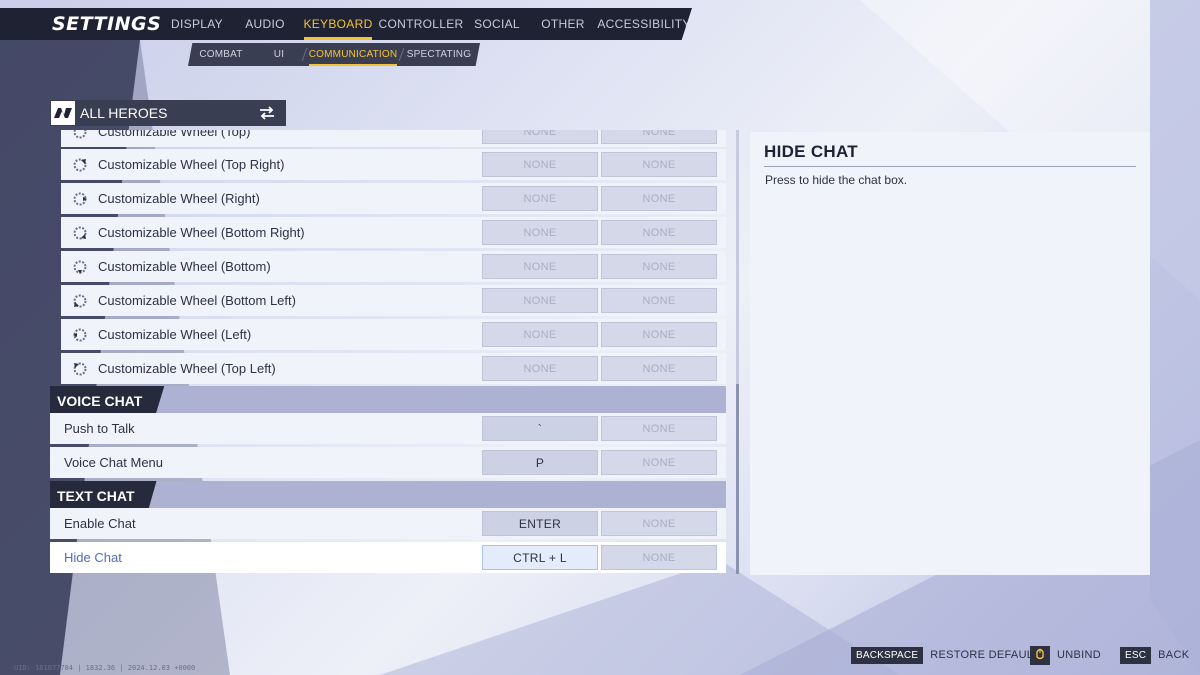 The width and height of the screenshot is (1200, 675). I want to click on primary-key-slot: CTRL + L, so click(540, 557).